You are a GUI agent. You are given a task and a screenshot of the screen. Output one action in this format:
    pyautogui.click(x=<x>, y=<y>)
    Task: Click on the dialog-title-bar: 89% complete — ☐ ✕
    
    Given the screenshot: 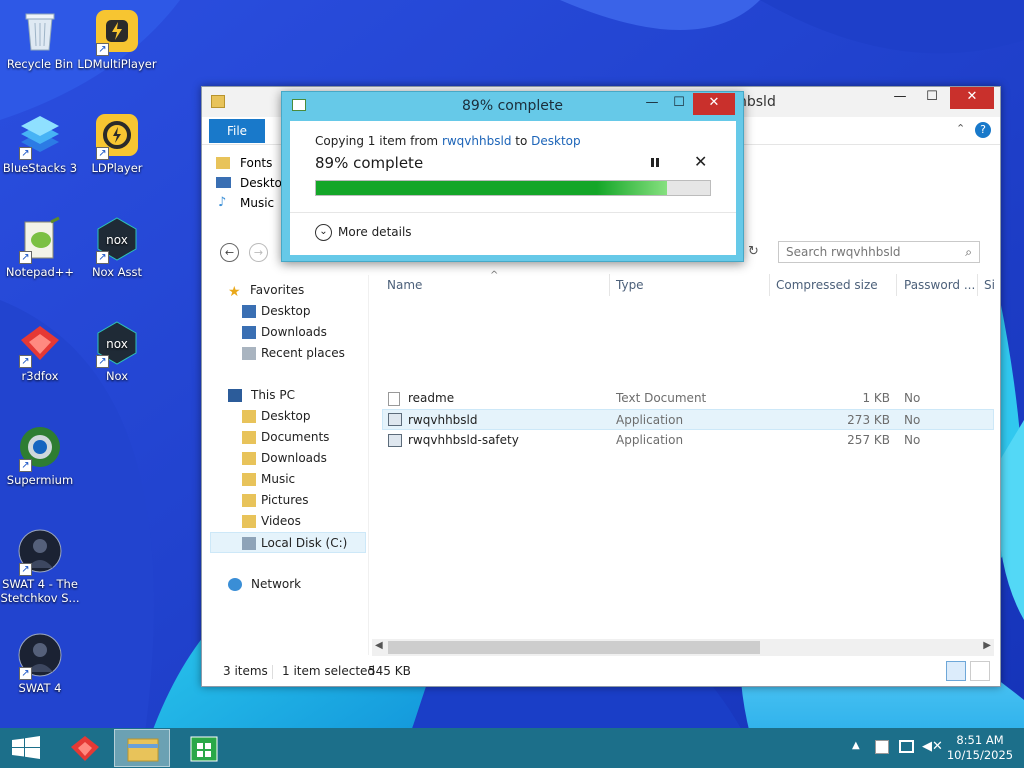 What is the action you would take?
    pyautogui.click(x=512, y=106)
    